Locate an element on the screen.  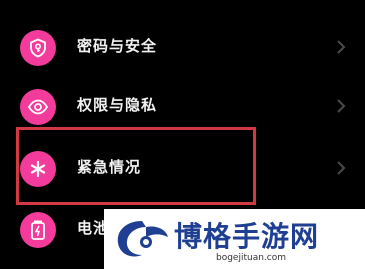
watermark-logo-icon is located at coordinates (142, 239).